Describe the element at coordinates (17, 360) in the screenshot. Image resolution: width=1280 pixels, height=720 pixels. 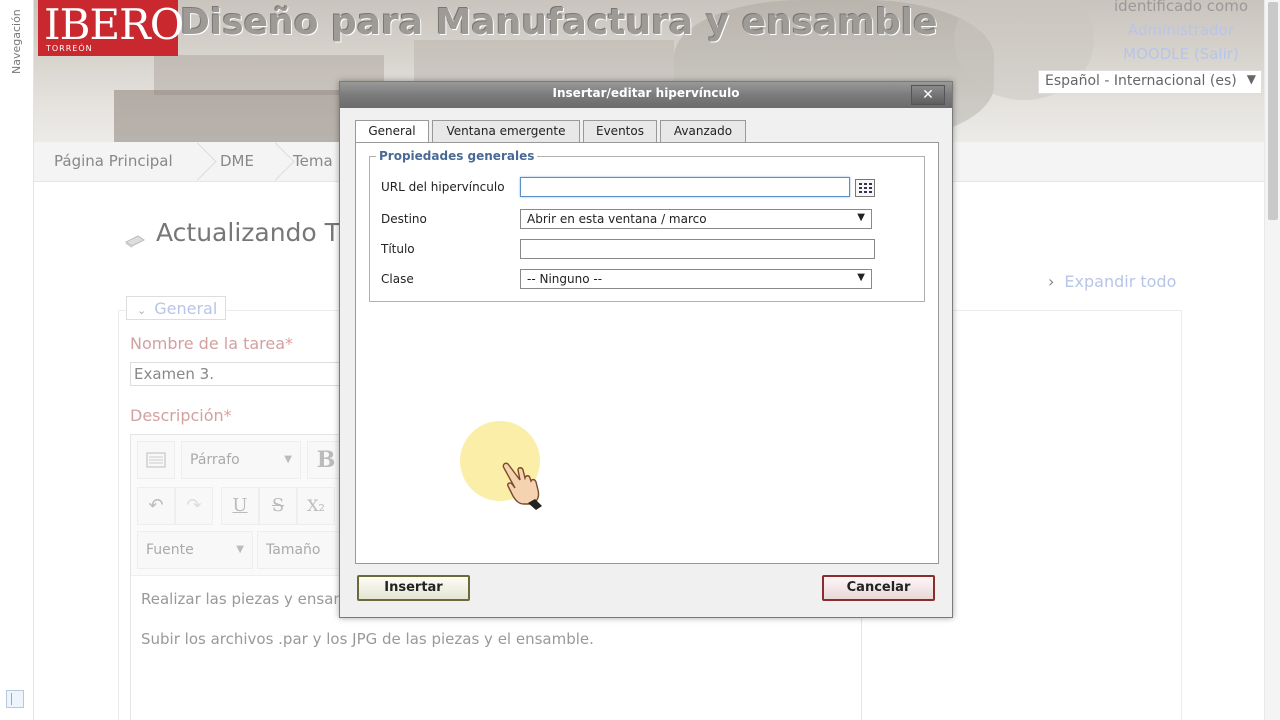
I see `navigation-drawer: Navegación` at that location.